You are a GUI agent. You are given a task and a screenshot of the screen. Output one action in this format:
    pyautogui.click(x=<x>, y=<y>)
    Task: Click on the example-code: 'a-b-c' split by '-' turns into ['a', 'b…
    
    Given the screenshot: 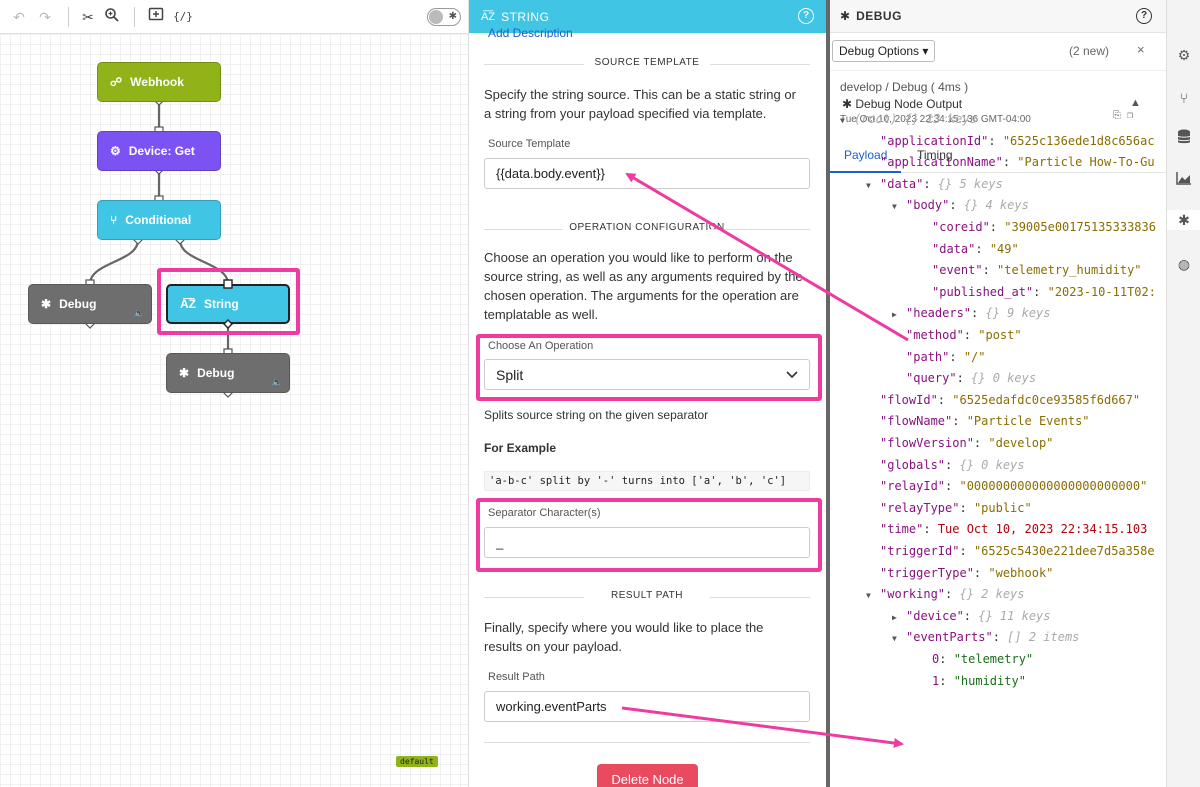 What is the action you would take?
    pyautogui.click(x=647, y=481)
    